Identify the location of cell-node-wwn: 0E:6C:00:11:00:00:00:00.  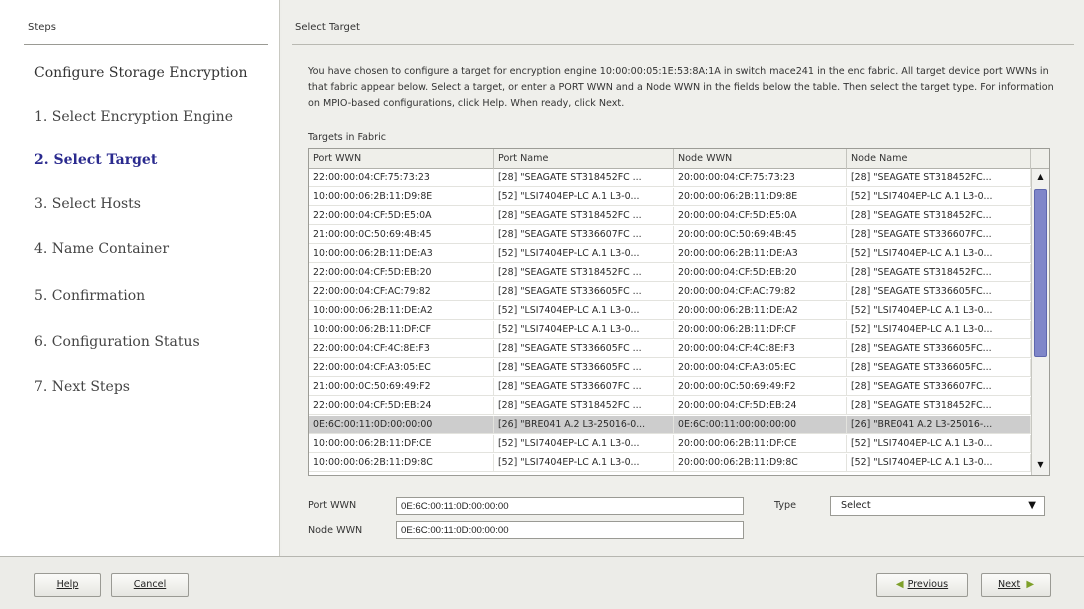
(760, 425).